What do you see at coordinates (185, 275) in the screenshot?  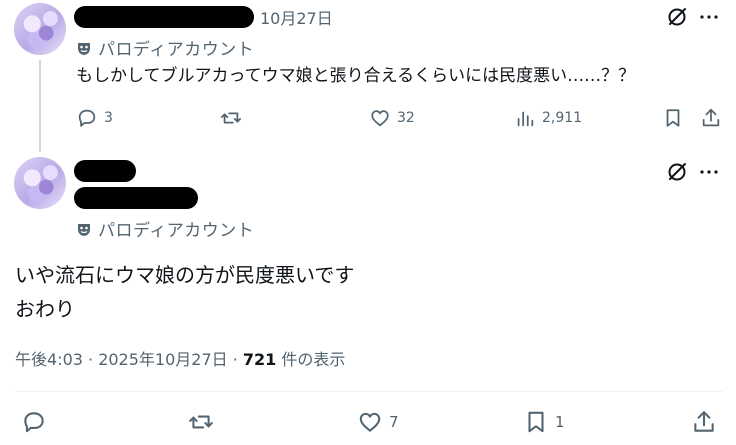 I see `tweet2-text-line1: いや流石にウマ娘の方が民度悪いです` at bounding box center [185, 275].